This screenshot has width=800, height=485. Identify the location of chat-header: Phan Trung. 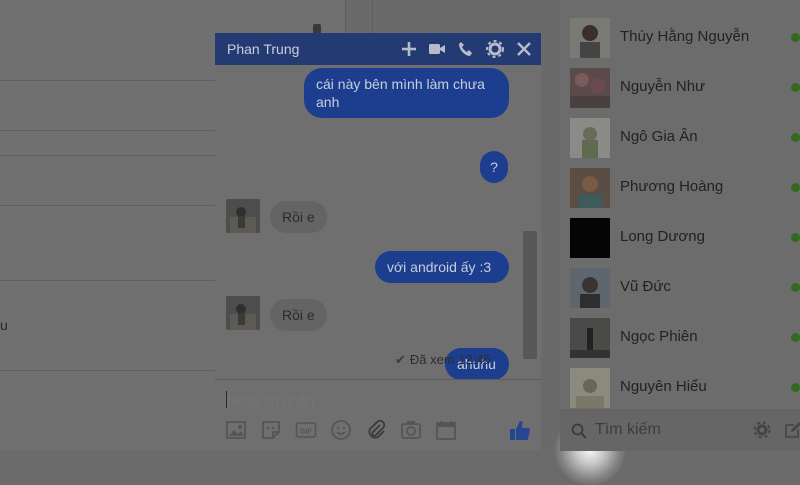
(378, 49).